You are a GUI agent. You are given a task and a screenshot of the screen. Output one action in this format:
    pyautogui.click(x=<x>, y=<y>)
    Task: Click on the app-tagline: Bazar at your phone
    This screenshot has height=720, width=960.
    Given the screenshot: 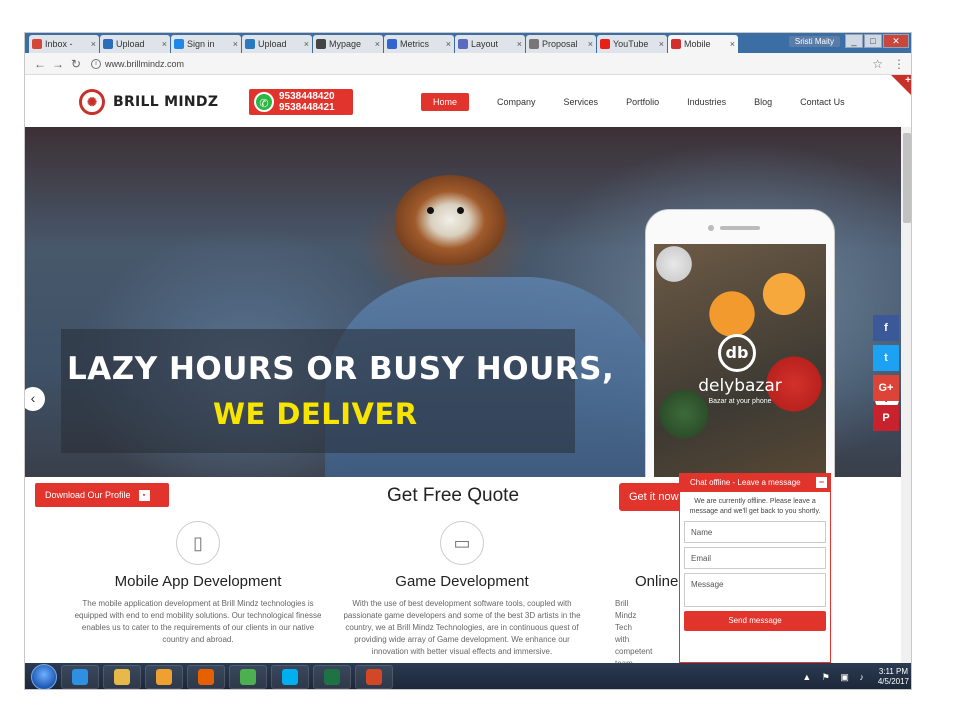 What is the action you would take?
    pyautogui.click(x=740, y=401)
    